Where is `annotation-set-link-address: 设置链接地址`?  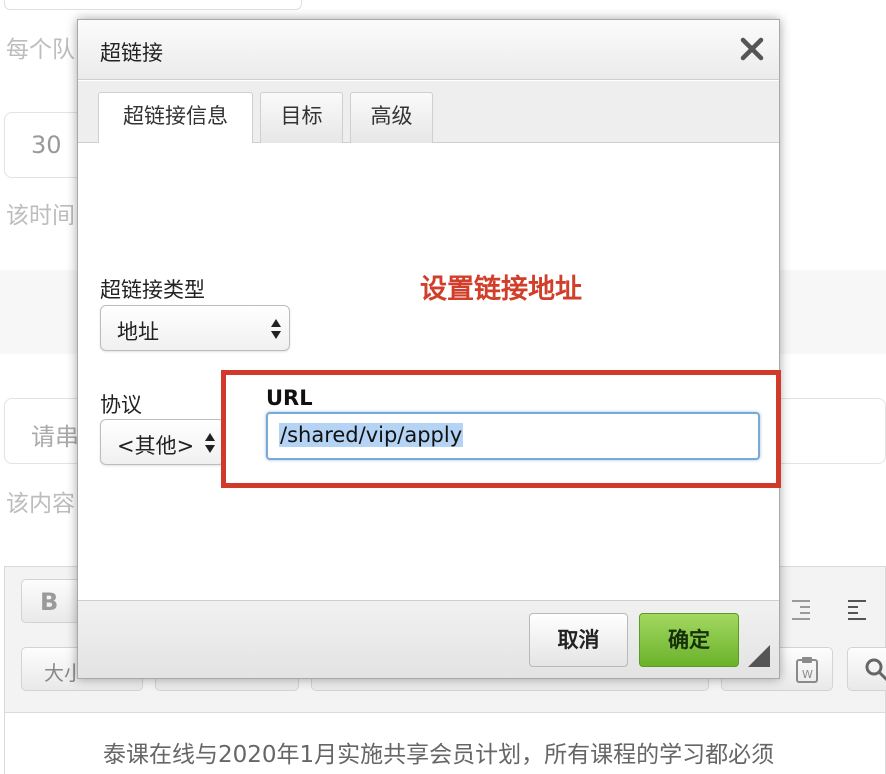
annotation-set-link-address: 设置链接地址 is located at coordinates (501, 289).